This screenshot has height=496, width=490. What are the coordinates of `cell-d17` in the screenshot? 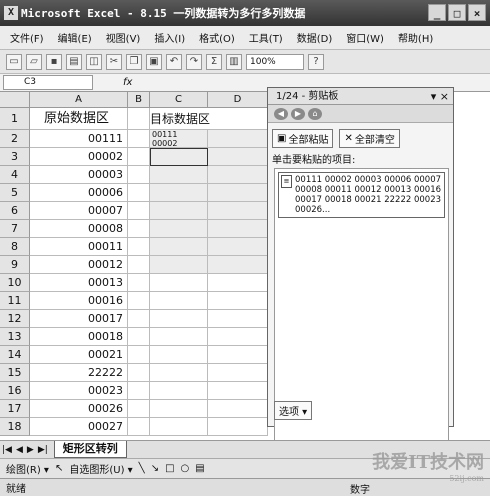 It's located at (238, 409).